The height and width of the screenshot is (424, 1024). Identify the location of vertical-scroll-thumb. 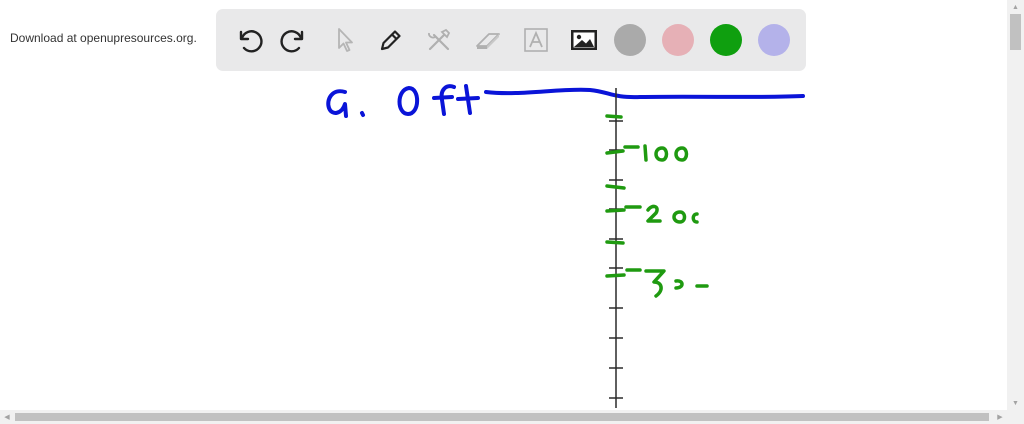
(1015, 32).